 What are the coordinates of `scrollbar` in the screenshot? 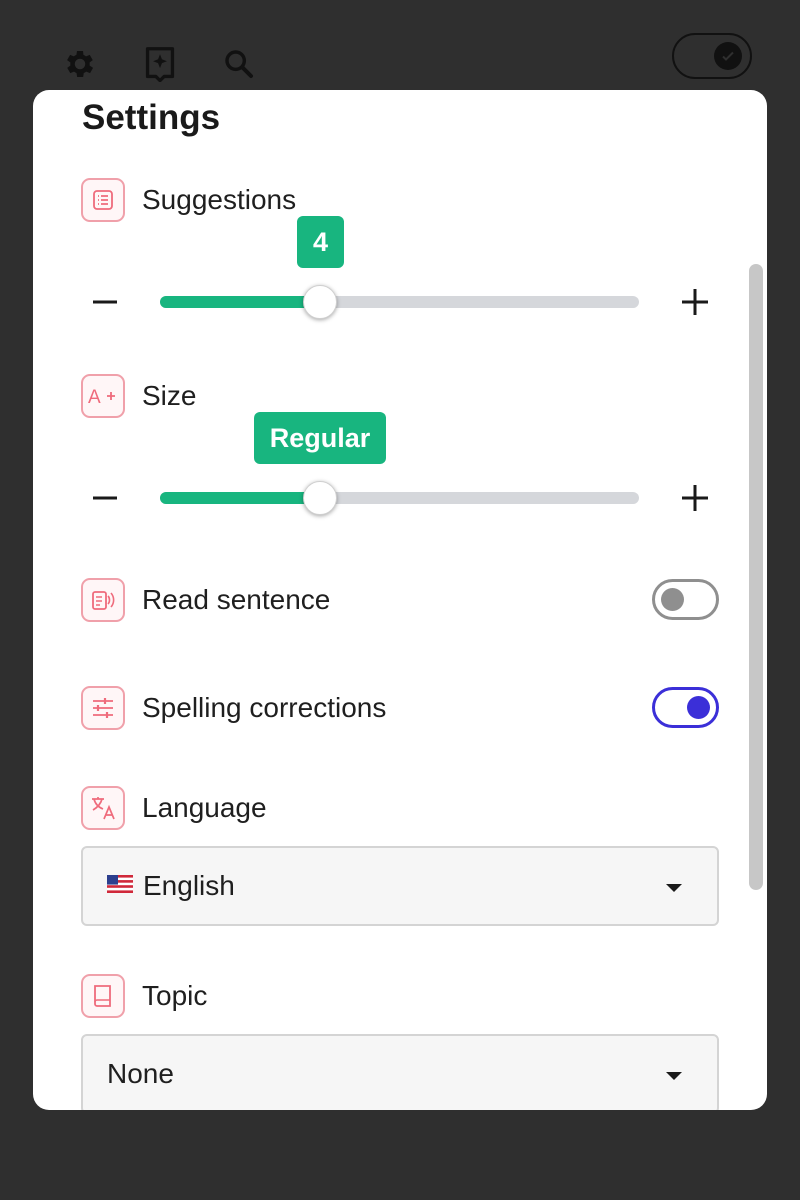 It's located at (756, 577).